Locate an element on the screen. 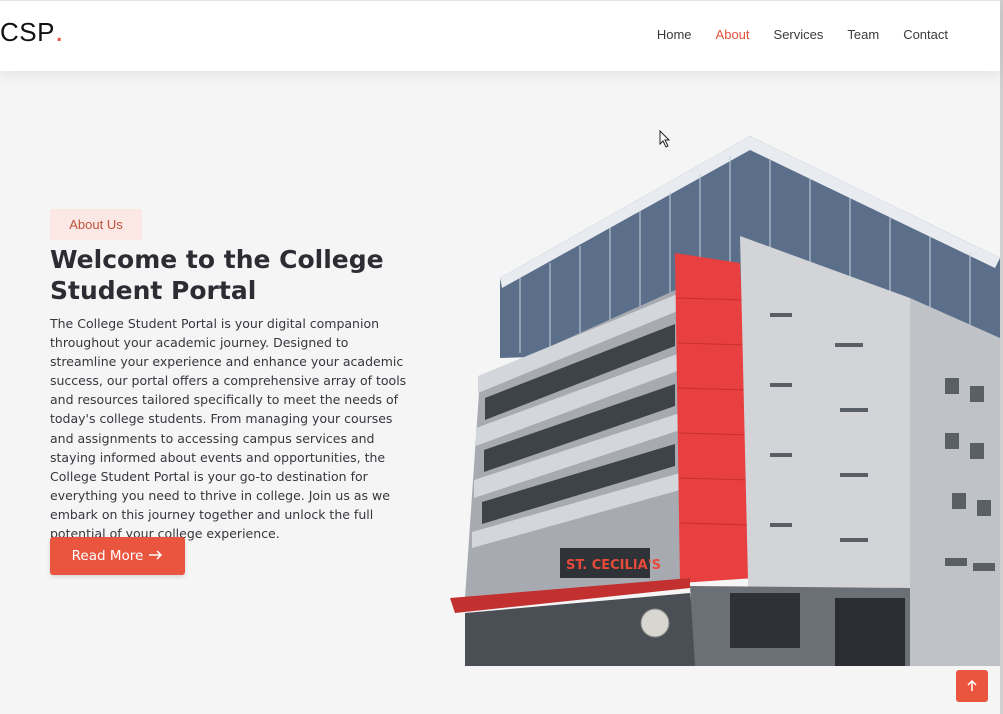  arrow-up-icon is located at coordinates (972, 686).